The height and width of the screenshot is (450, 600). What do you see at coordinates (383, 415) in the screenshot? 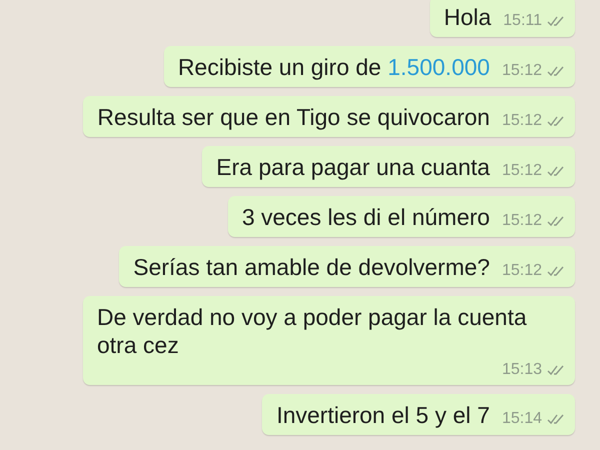
I see `message-text: Invertieron el 5 y el 7` at bounding box center [383, 415].